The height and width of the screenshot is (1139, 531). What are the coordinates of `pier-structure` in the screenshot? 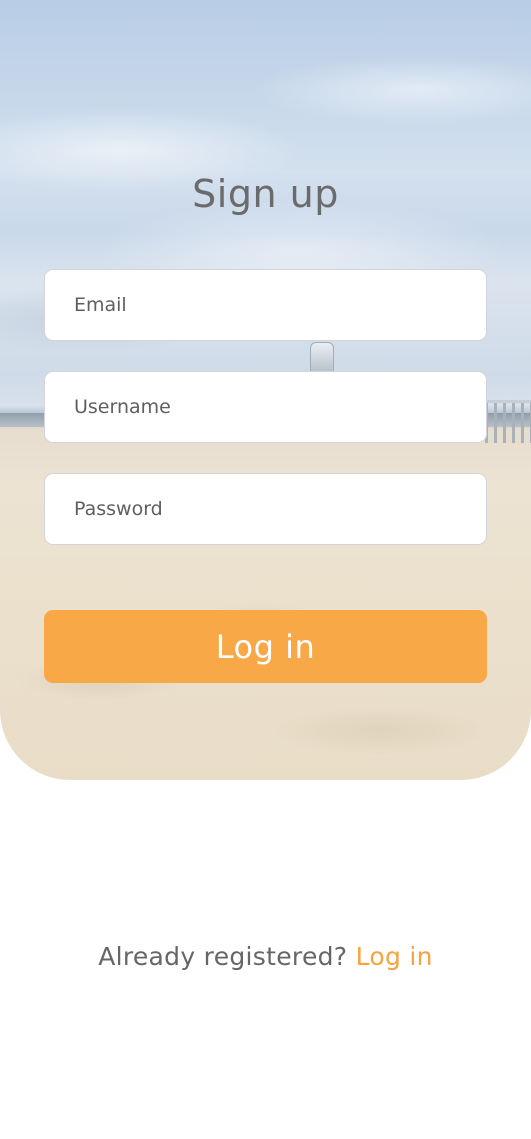 It's located at (508, 421).